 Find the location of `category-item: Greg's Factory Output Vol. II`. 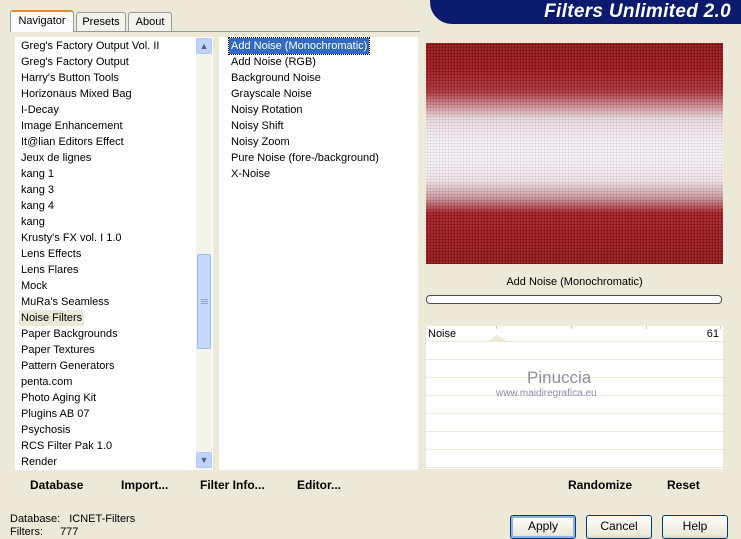

category-item: Greg's Factory Output Vol. II is located at coordinates (90, 46).